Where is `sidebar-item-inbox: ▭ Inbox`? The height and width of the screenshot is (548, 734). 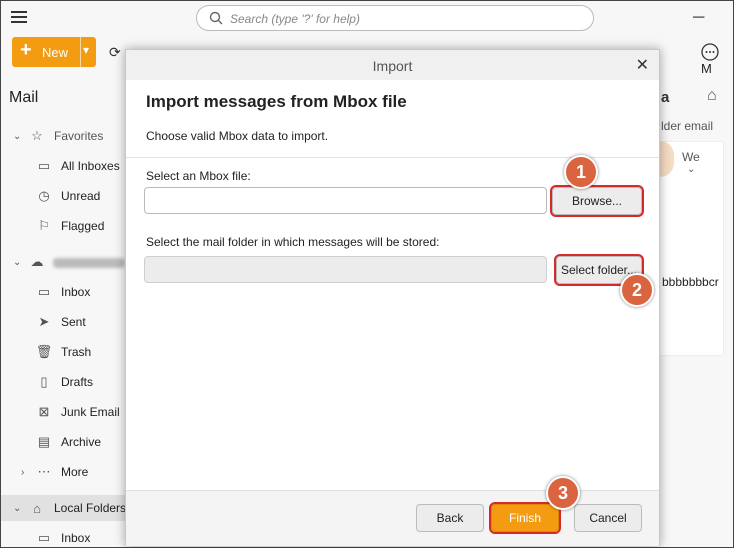 sidebar-item-inbox: ▭ Inbox is located at coordinates (63, 292).